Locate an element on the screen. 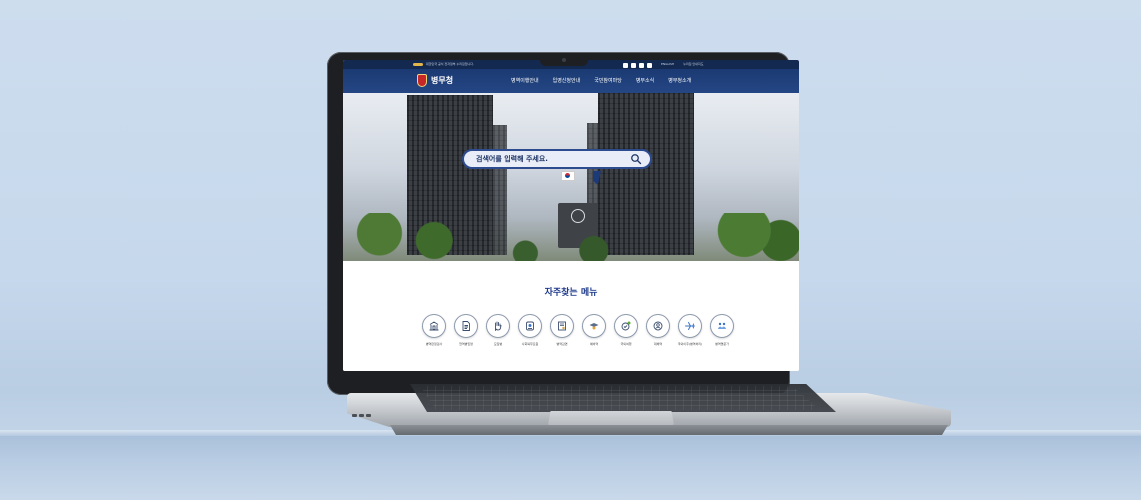 Image resolution: width=1141 pixels, height=500 pixels. quick-menu-item: 대체역 is located at coordinates (658, 330).